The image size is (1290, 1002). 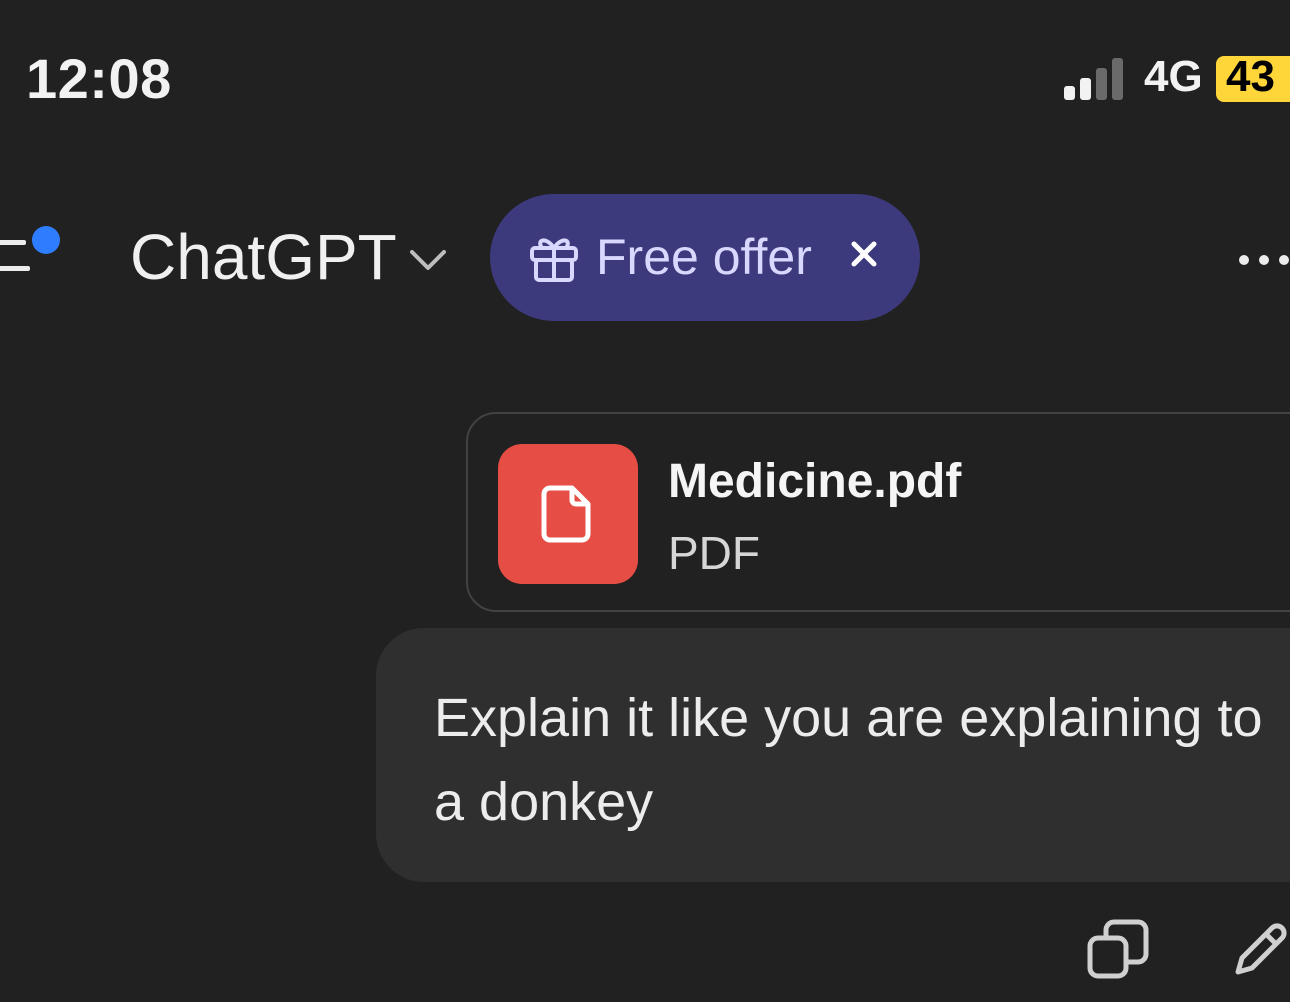 What do you see at coordinates (99, 78) in the screenshot?
I see `status-time: 12:08` at bounding box center [99, 78].